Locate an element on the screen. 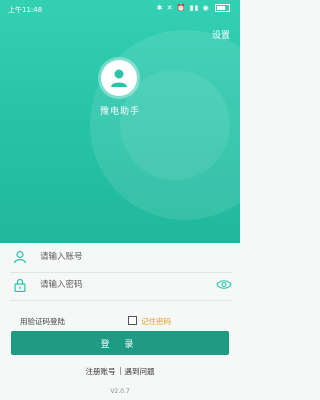 The image size is (320, 400). settings-link: 设置 is located at coordinates (221, 34).